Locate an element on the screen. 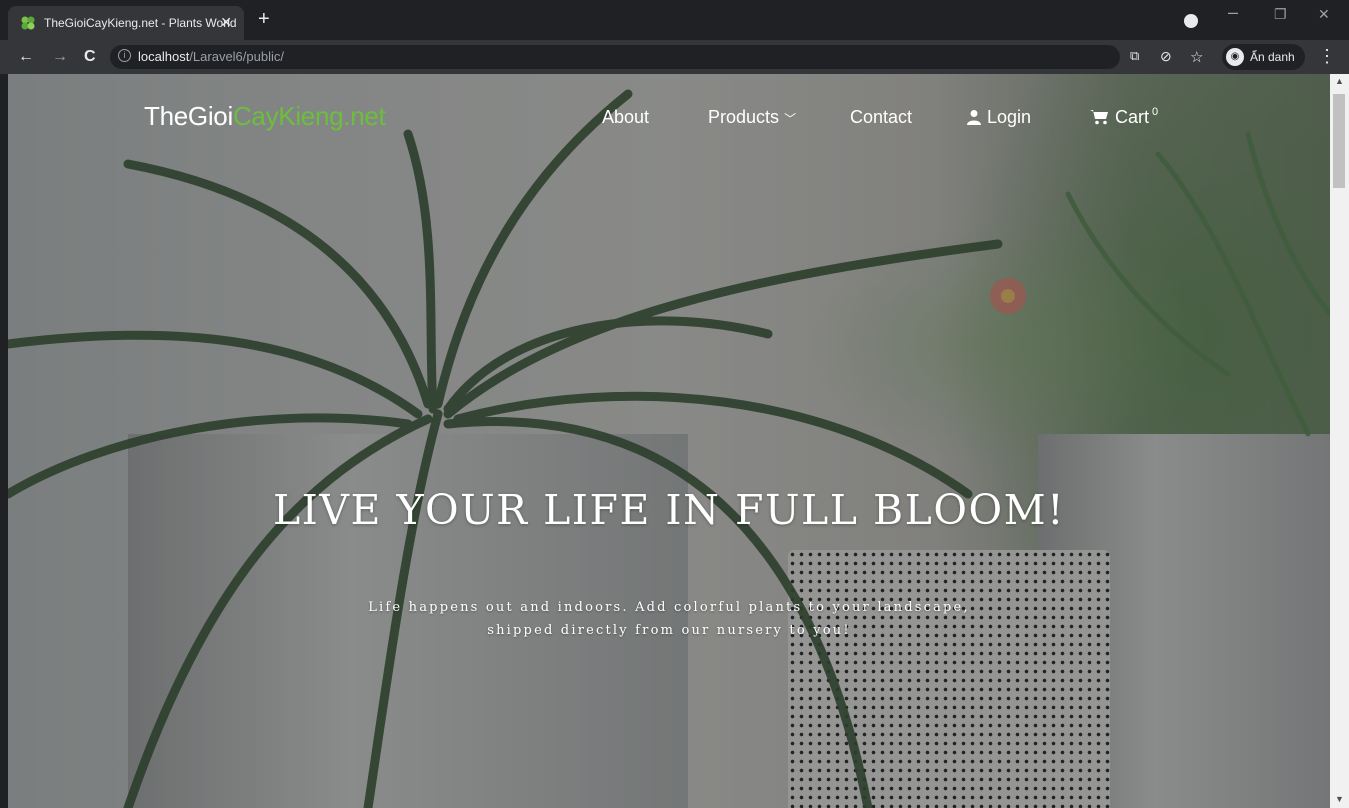 The width and height of the screenshot is (1349, 808). arrow-left-icon: ← is located at coordinates (26, 57).